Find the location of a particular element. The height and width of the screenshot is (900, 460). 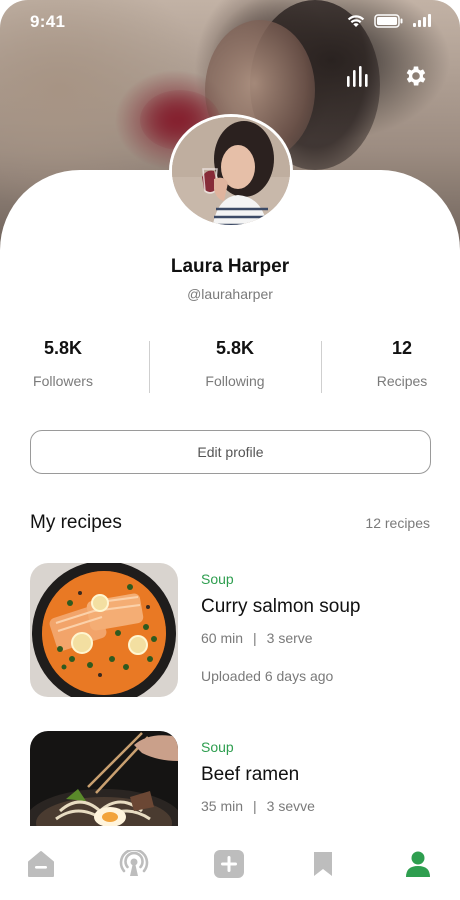

recipe-serve: 3 sevve is located at coordinates (290, 806).